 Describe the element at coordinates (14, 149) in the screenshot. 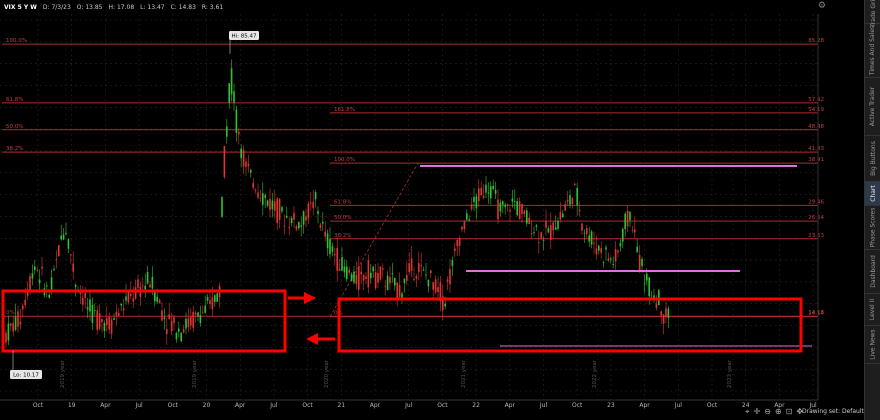

I see `fib-left-pct-label: 38.2%` at that location.